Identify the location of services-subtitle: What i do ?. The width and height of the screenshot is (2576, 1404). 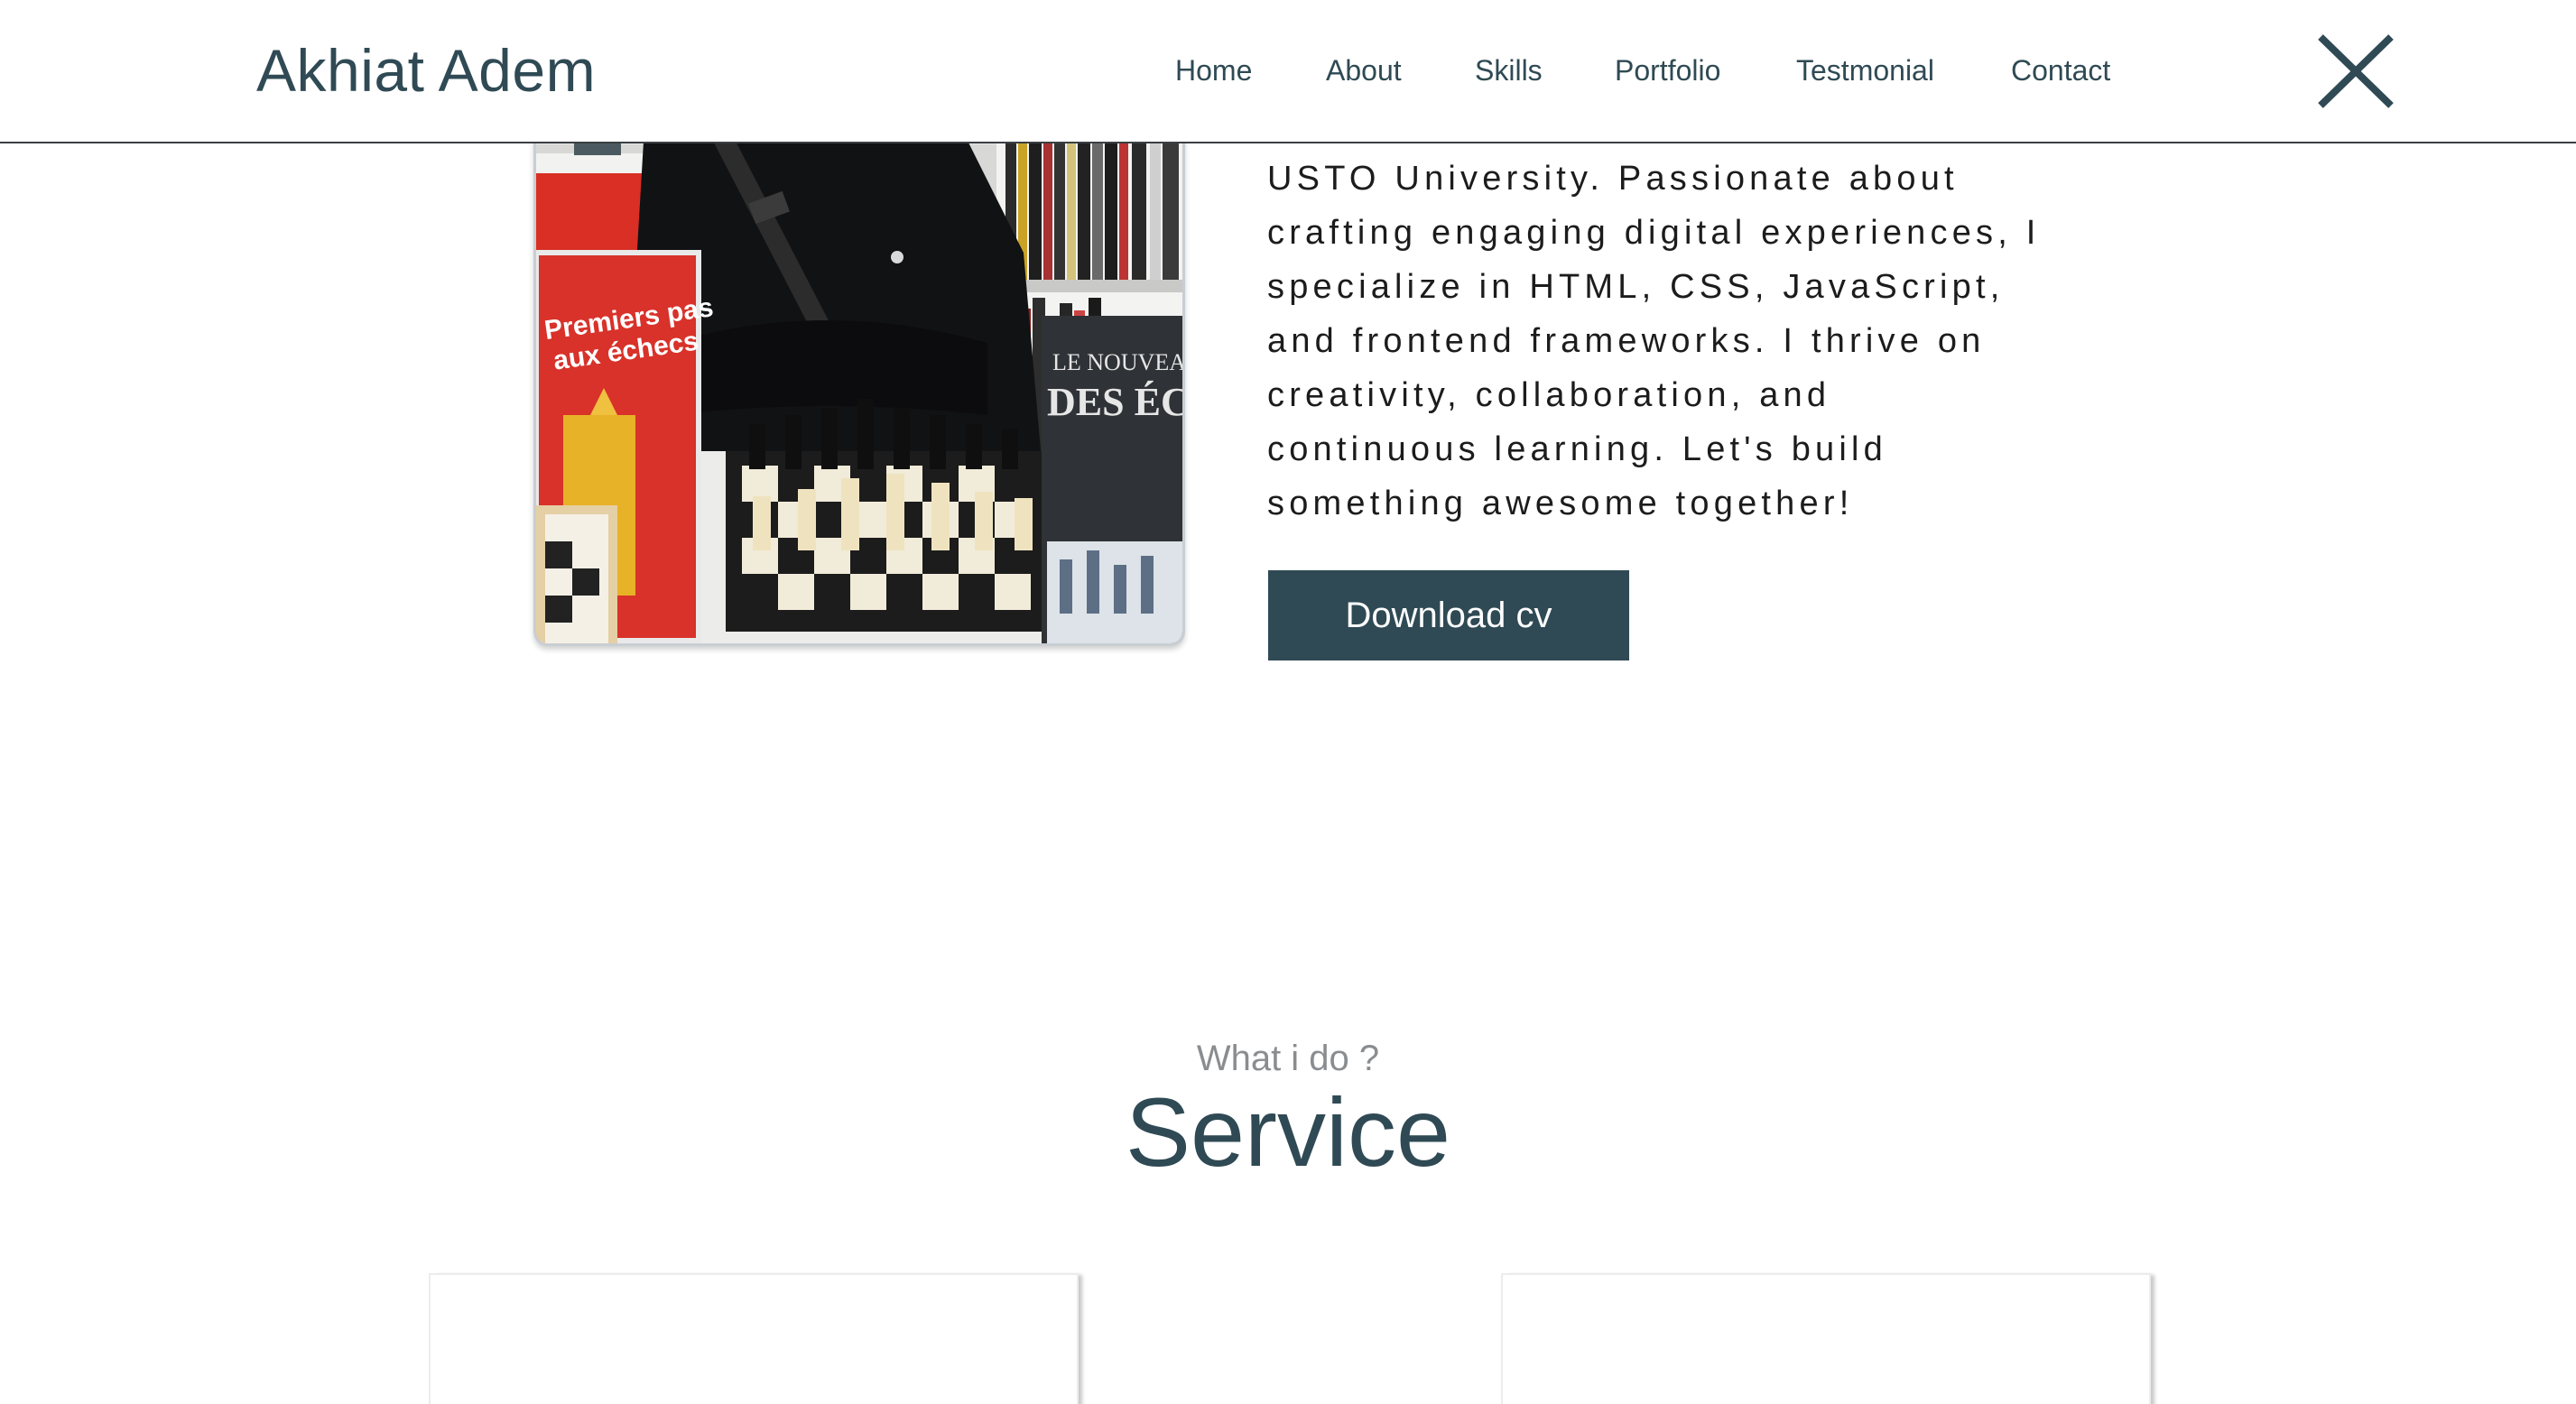
(1288, 1058).